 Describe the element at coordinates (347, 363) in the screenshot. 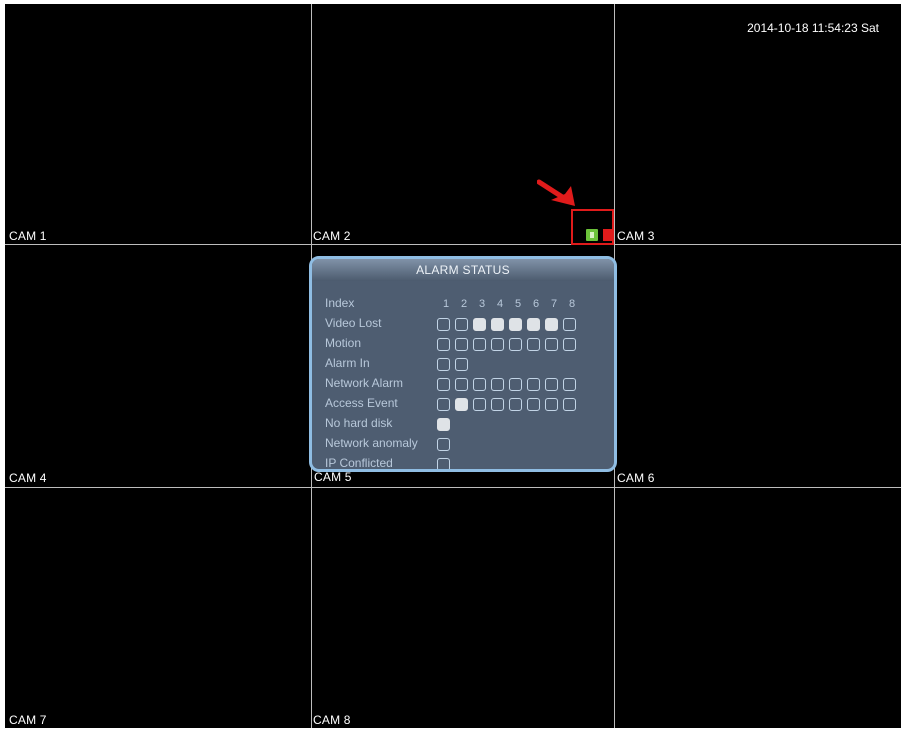

I see `alarm-row-label: Alarm In` at that location.